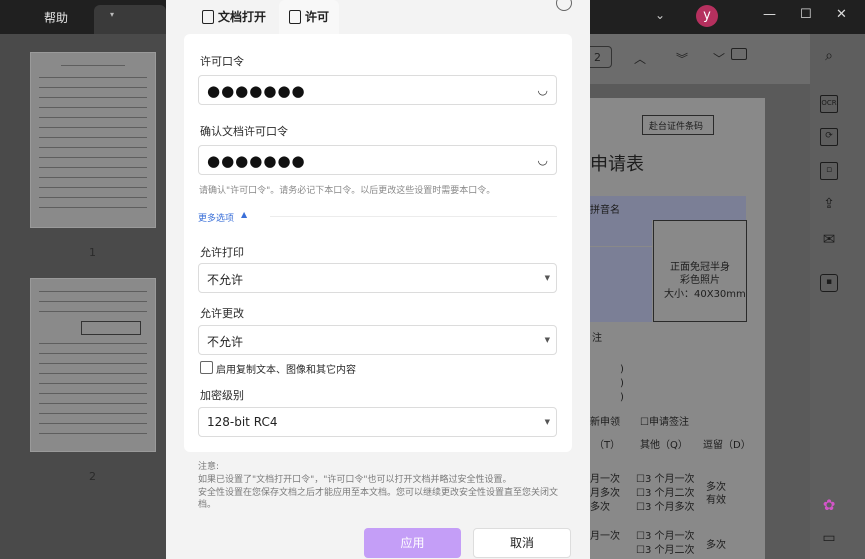  What do you see at coordinates (829, 205) in the screenshot?
I see `share-icon: ⇪` at bounding box center [829, 205].